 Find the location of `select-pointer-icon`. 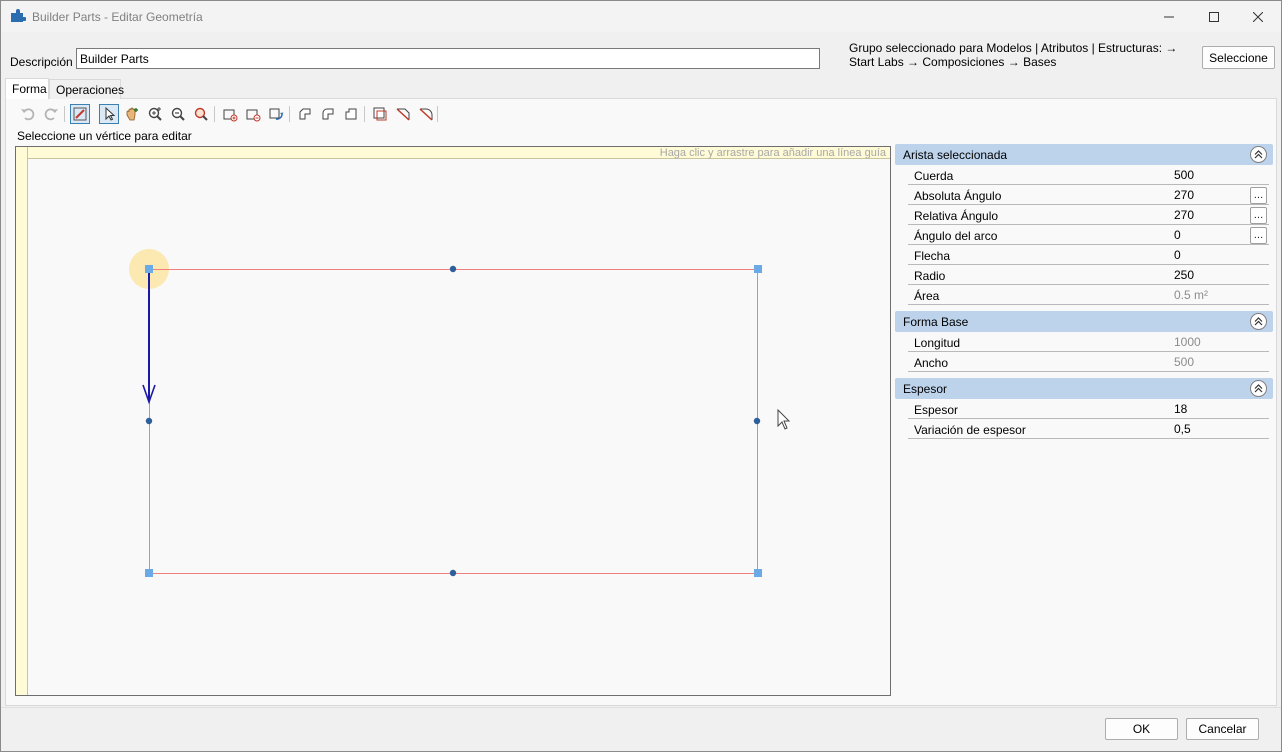

select-pointer-icon is located at coordinates (109, 114).